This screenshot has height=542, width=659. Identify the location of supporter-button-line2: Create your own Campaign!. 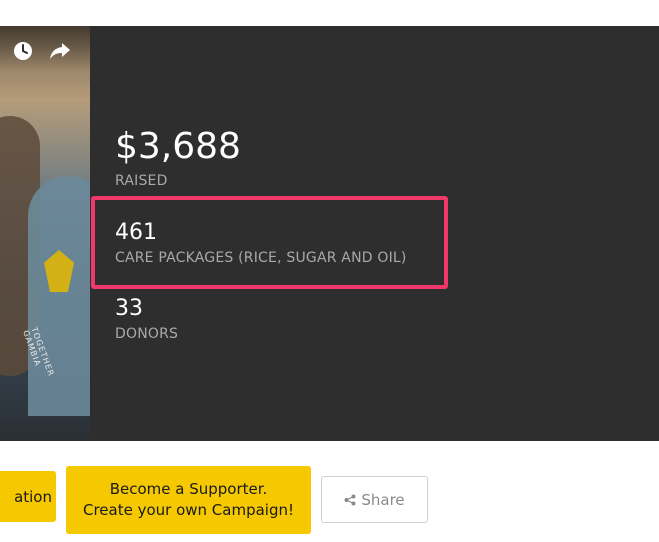
(188, 510).